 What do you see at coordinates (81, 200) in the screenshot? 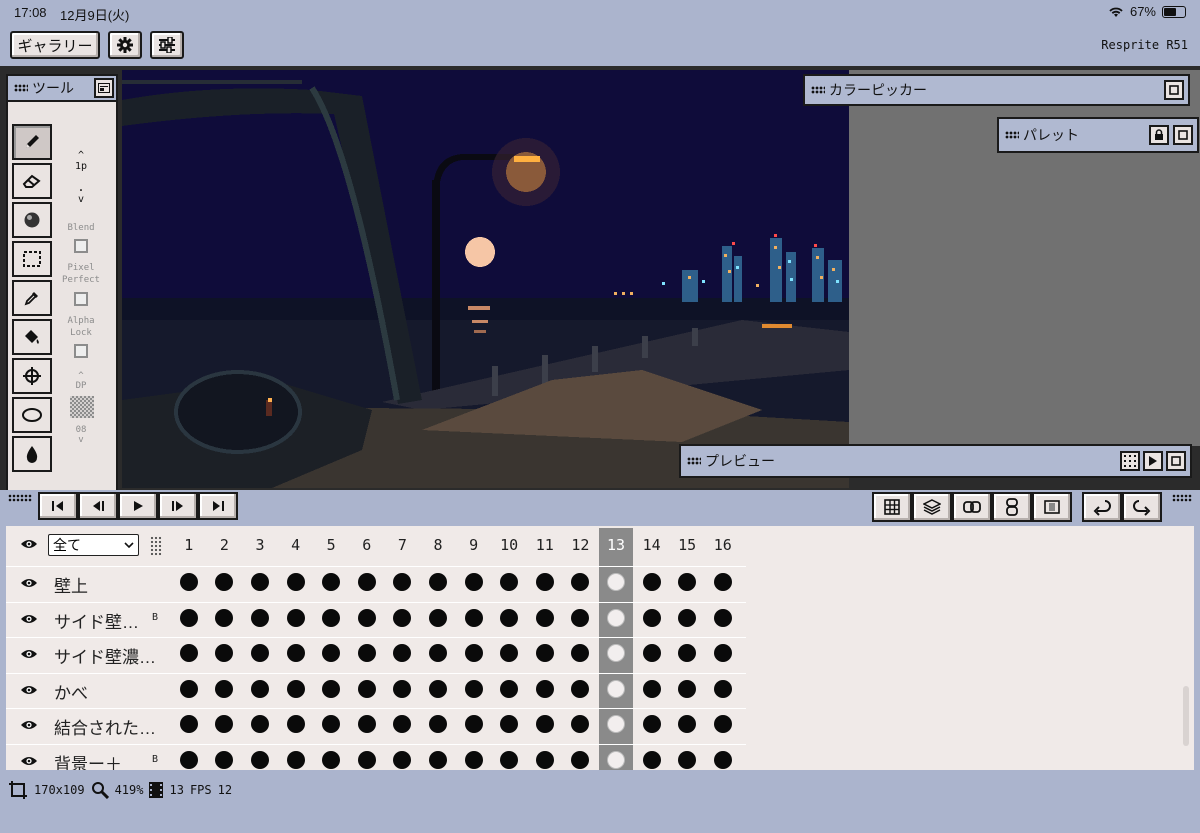
I see `brush-size-down: v` at bounding box center [81, 200].